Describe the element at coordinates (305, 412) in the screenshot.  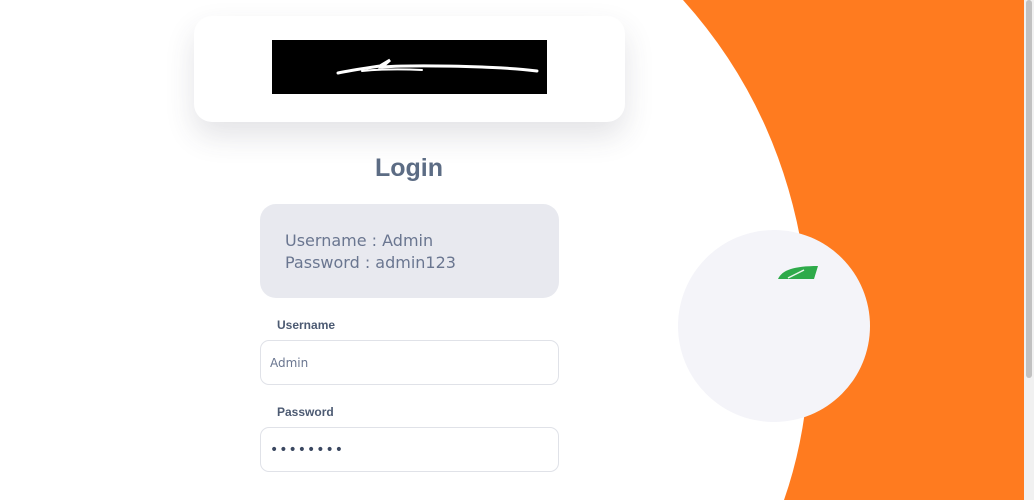
I see `password-label: Password` at that location.